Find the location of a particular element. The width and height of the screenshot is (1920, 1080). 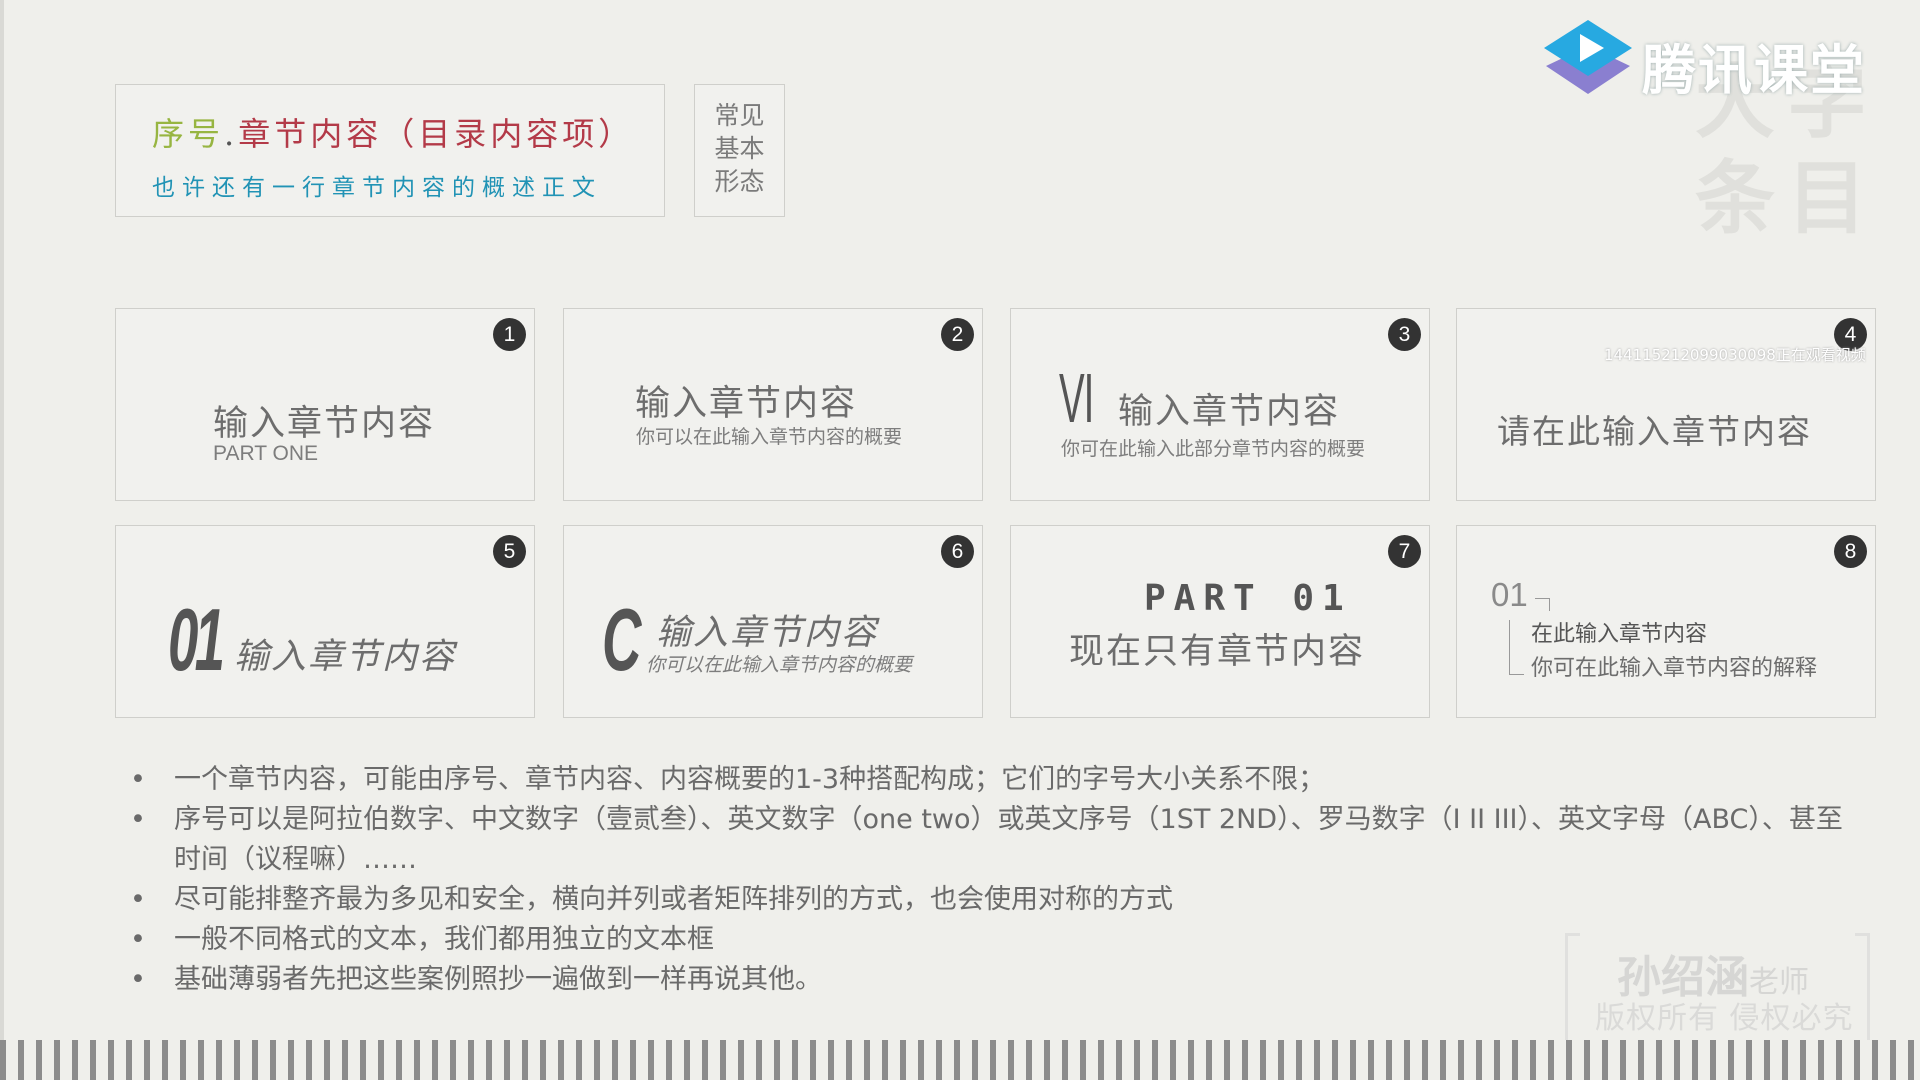

example-title-box: 序号.章节内容（目录内容项） 也许还有一行章节内容的概述正文 is located at coordinates (390, 150).